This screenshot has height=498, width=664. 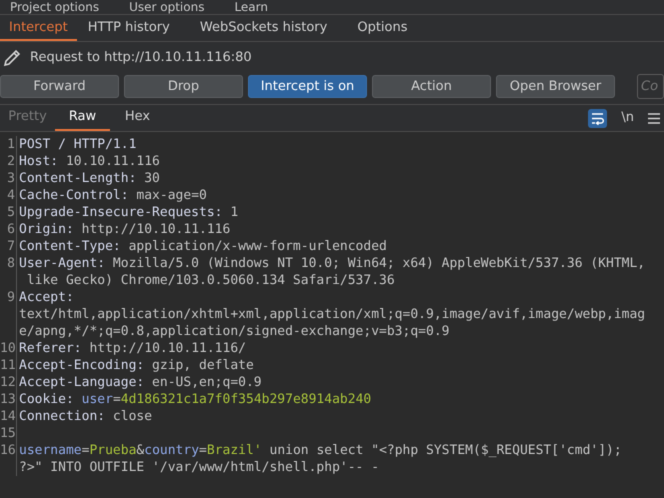 I want to click on code-line: Host: 10.10.11.116, so click(x=89, y=161).